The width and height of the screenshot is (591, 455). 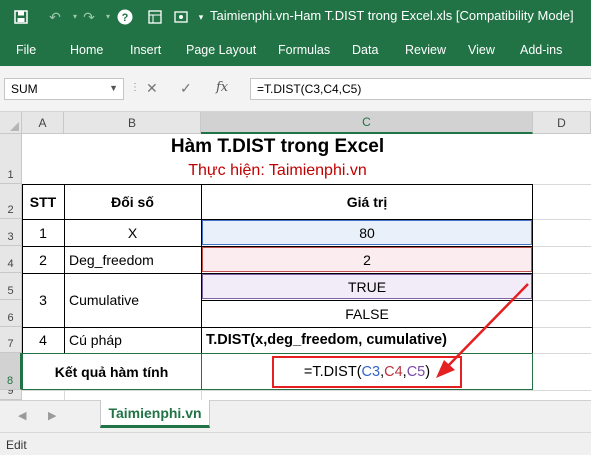 I want to click on cell-c8: =T.DIST(C3, C4, C5), so click(x=367, y=371).